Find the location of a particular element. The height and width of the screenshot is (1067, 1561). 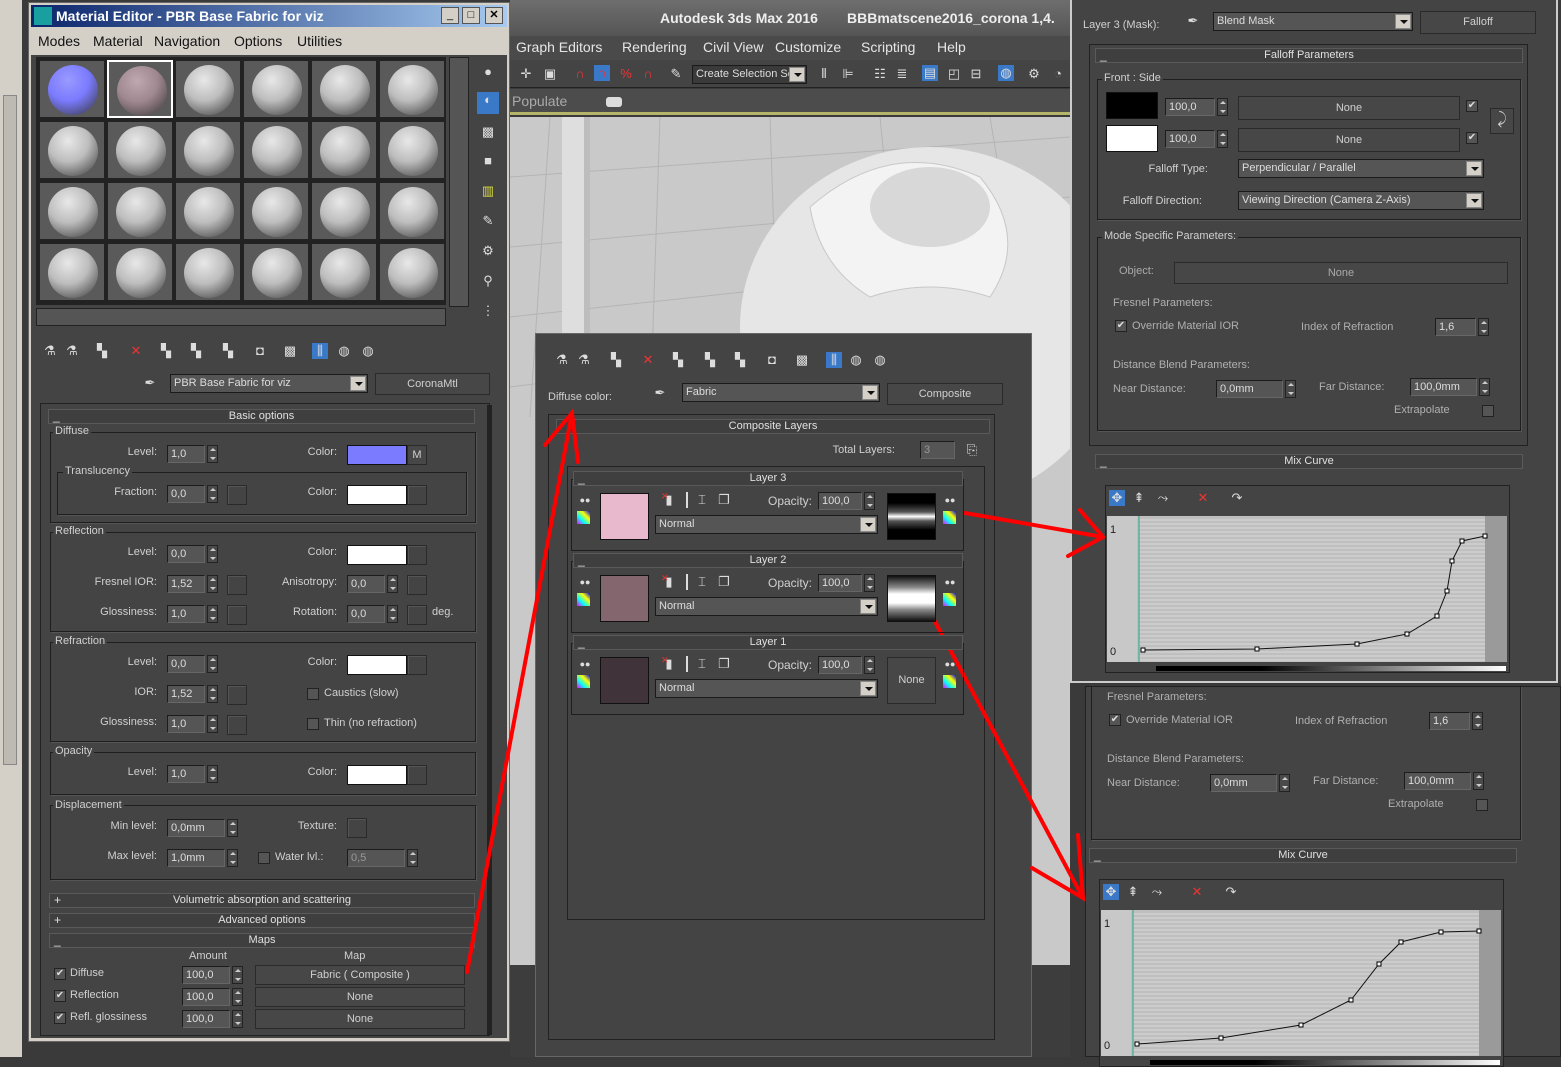

falloff-type-dropdown: Perpendicular / Parallel is located at coordinates (1361, 168).